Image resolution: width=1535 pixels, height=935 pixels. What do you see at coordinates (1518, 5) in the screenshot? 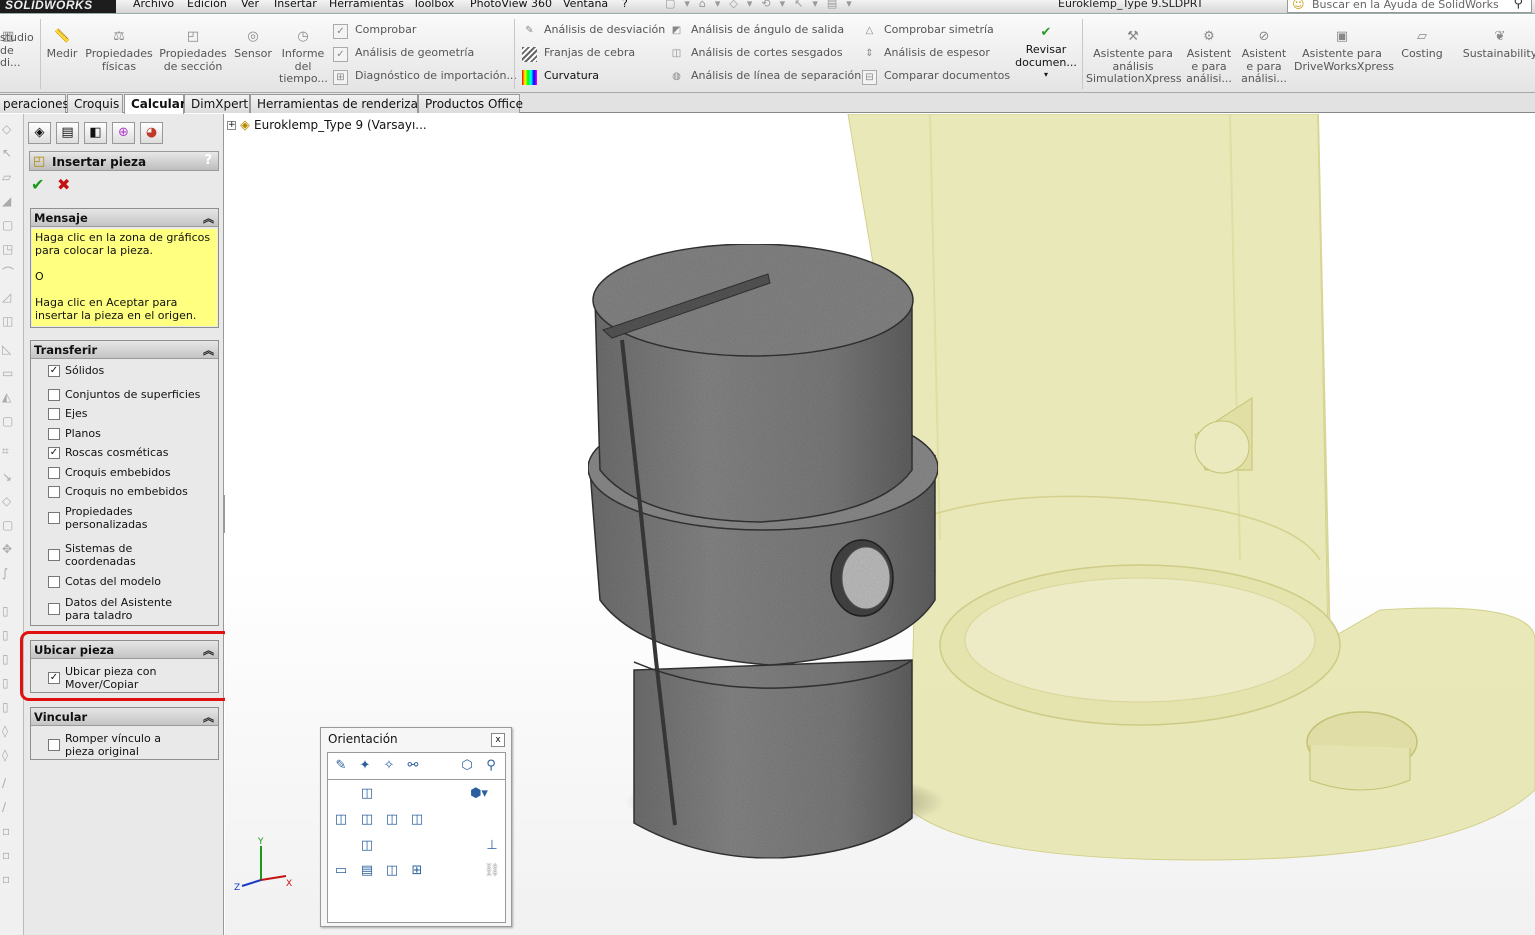
I see `search-icon: ⚲` at bounding box center [1518, 5].